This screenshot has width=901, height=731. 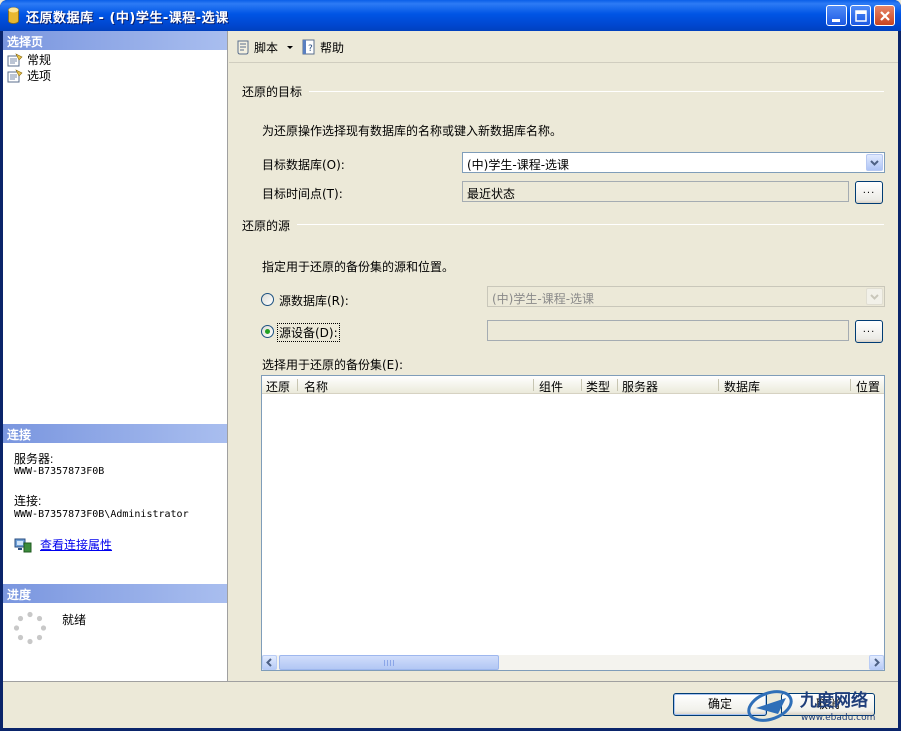 What do you see at coordinates (573, 385) in the screenshot?
I see `backup-sets-header: 还原 名称 组件 类型 服务器 数据库 位置` at bounding box center [573, 385].